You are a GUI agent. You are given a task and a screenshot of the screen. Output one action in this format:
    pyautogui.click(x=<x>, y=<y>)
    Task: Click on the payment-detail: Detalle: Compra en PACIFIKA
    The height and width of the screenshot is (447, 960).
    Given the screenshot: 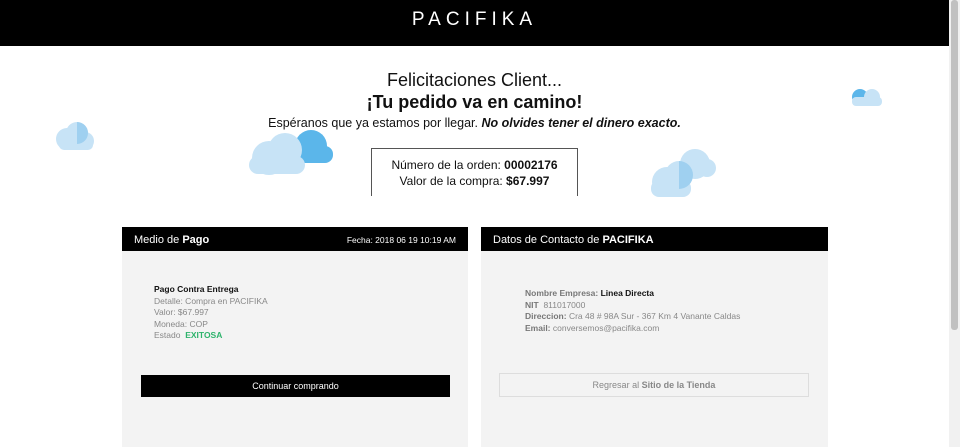 What is the action you would take?
    pyautogui.click(x=211, y=300)
    